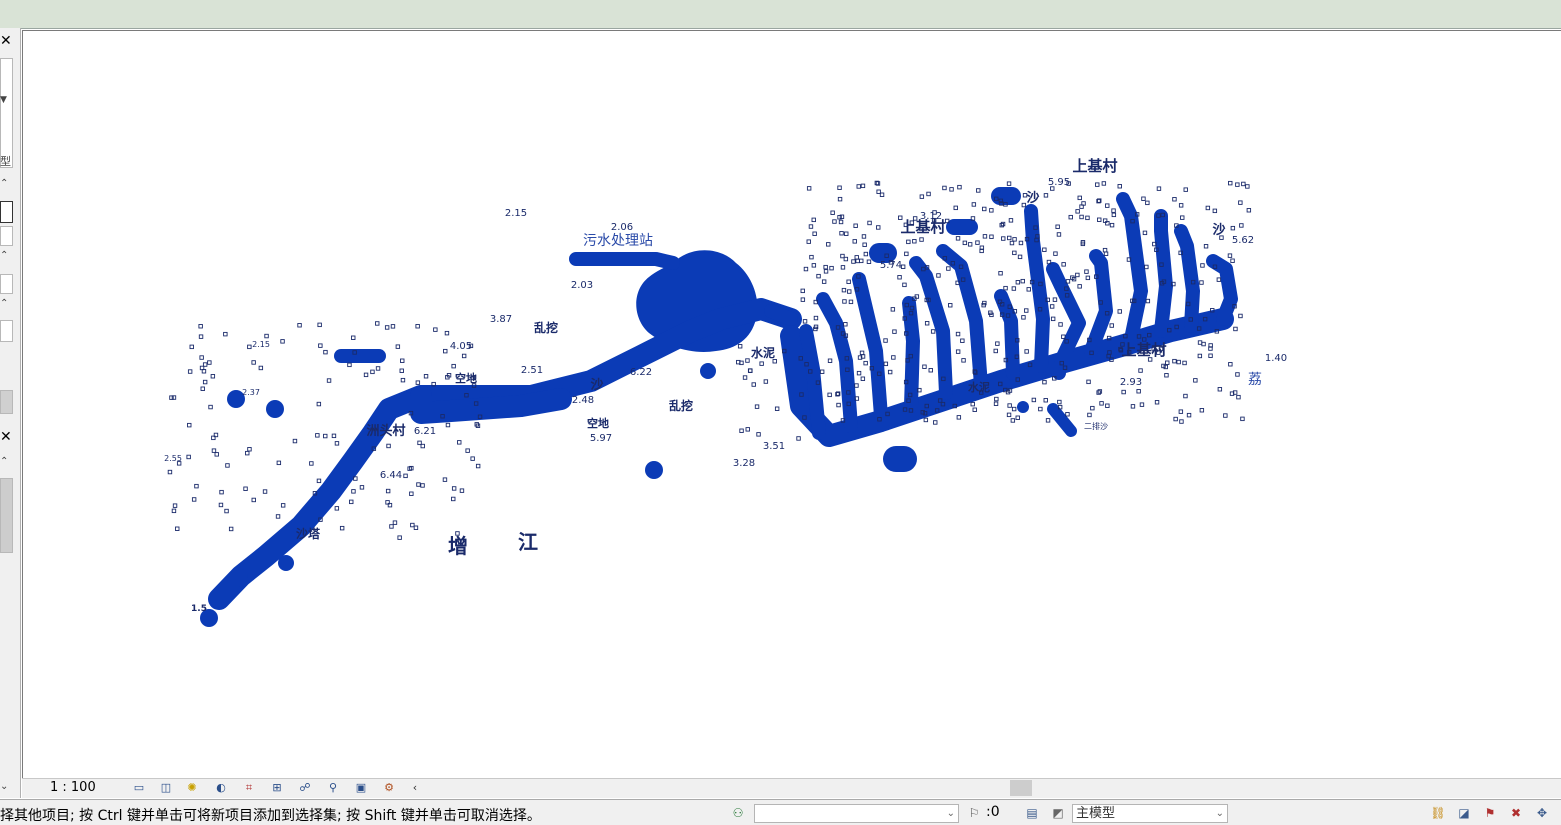 The height and width of the screenshot is (825, 1561). Describe the element at coordinates (3, 100) in the screenshot. I see `dropdown-arrow-icon: ▼` at that location.